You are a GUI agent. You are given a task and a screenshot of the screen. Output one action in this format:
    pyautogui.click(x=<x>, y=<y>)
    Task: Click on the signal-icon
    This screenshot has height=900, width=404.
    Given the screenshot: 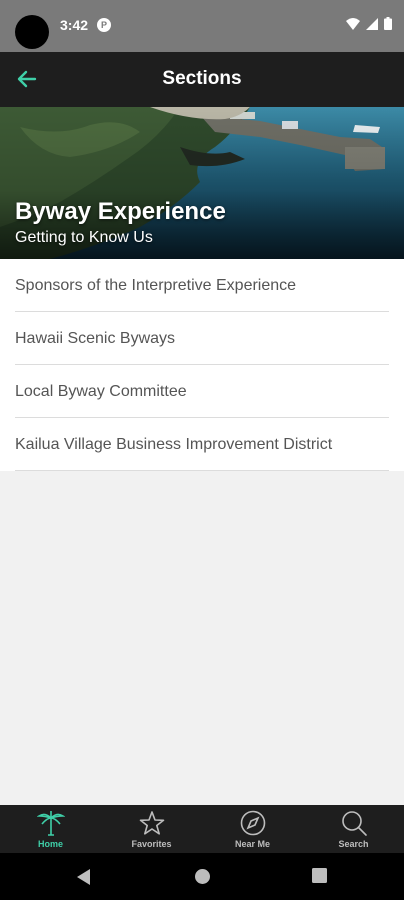 What is the action you would take?
    pyautogui.click(x=372, y=23)
    